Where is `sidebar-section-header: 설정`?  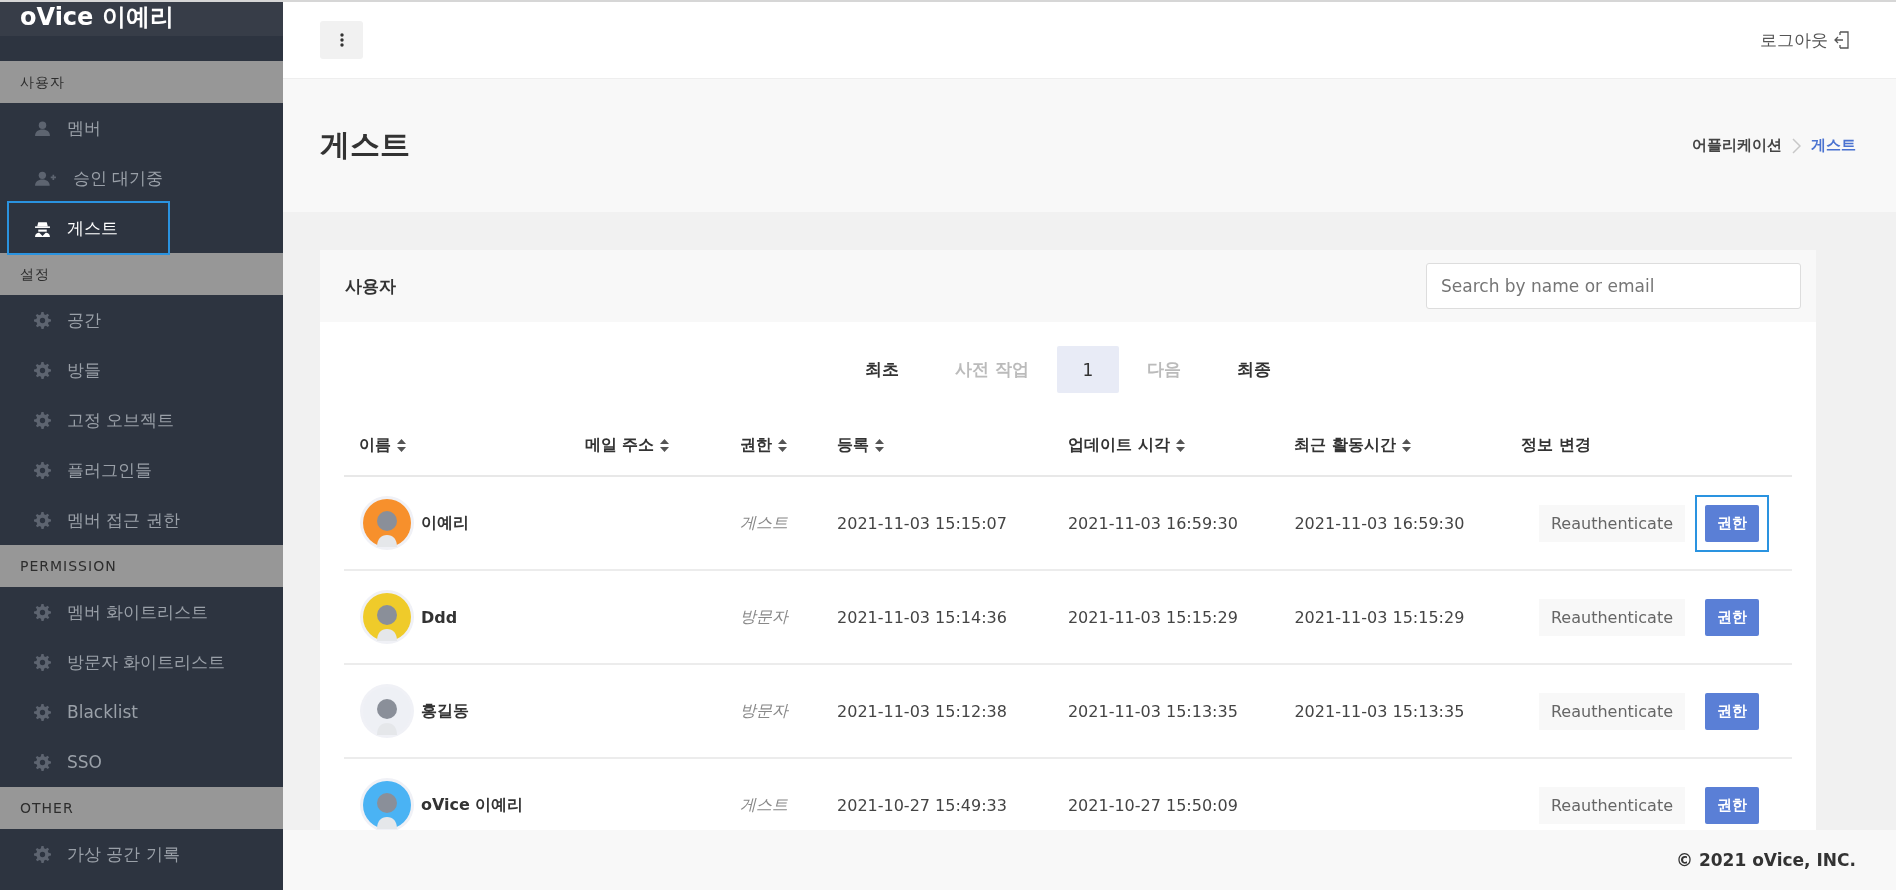 sidebar-section-header: 설정 is located at coordinates (141, 274).